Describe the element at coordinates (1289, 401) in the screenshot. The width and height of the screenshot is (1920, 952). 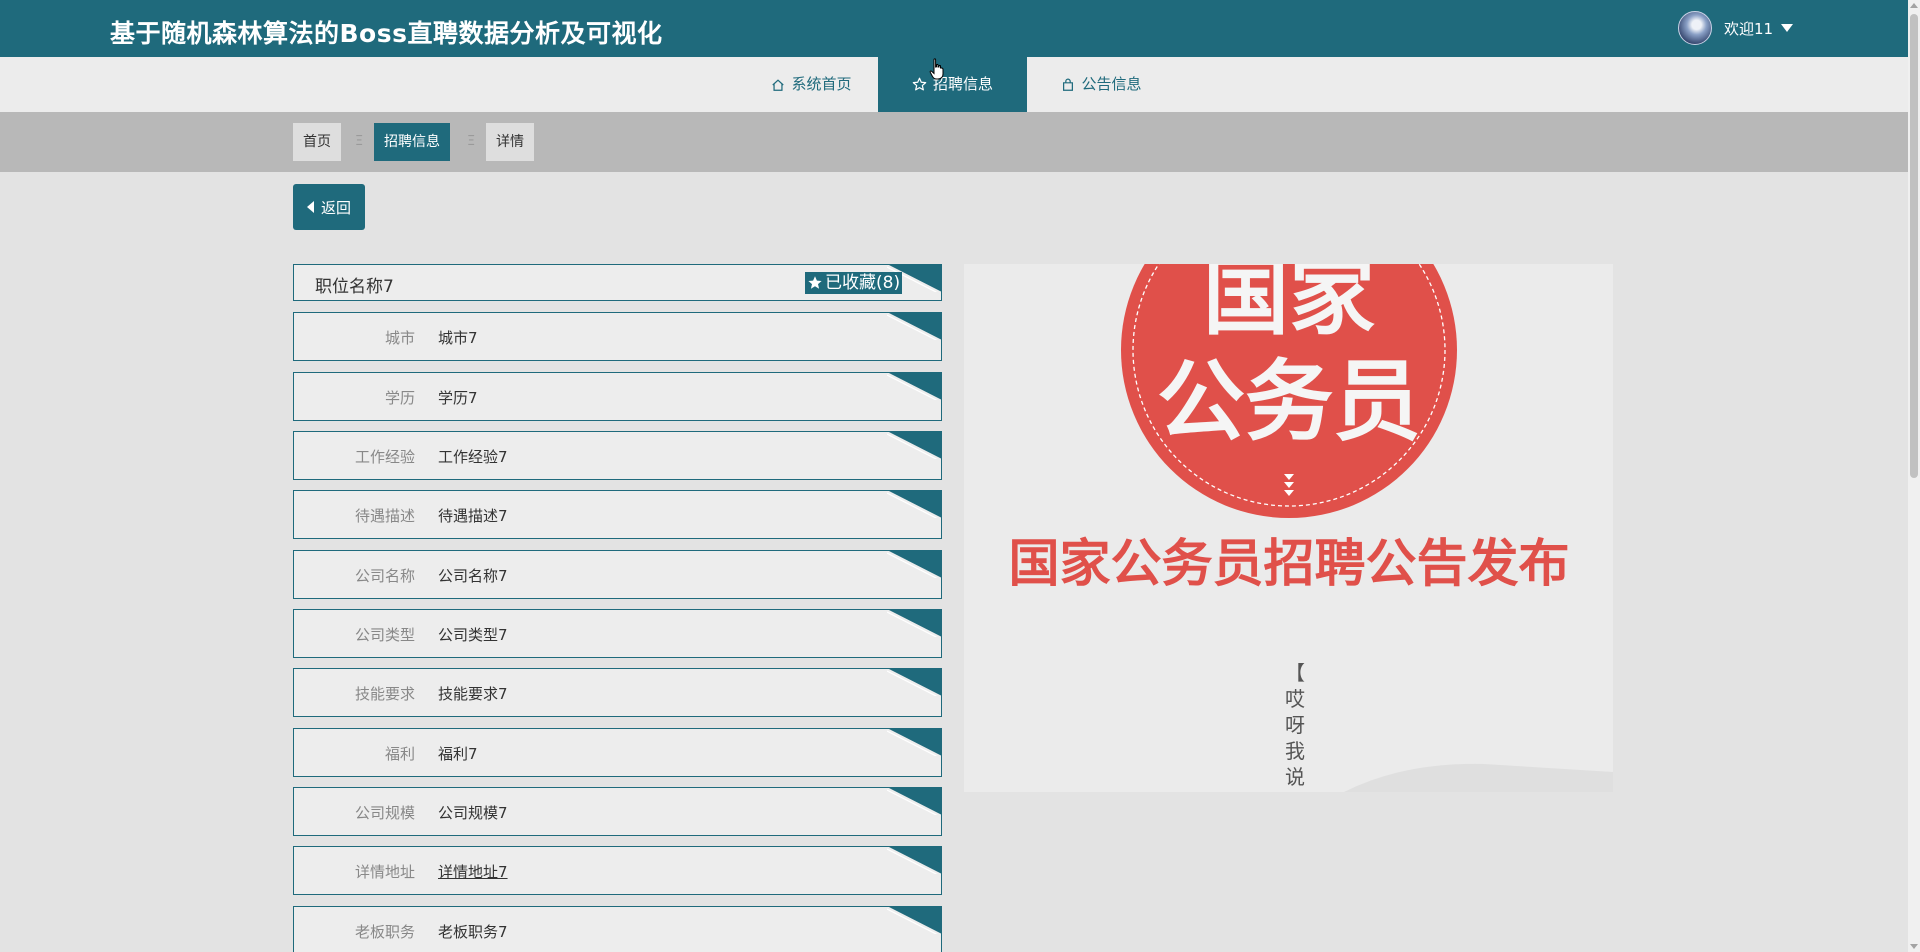
I see `poster-badge-line2: 公务员` at that location.